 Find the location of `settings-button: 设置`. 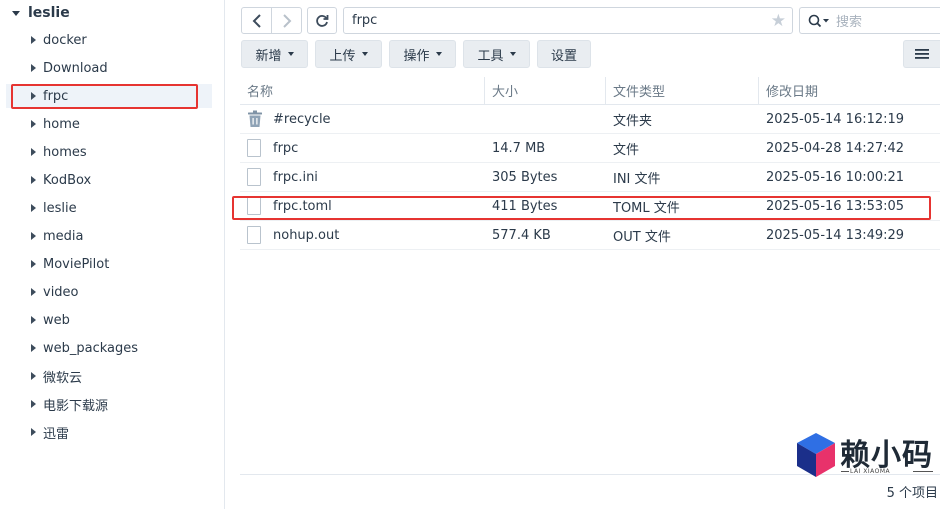

settings-button: 设置 is located at coordinates (564, 54).